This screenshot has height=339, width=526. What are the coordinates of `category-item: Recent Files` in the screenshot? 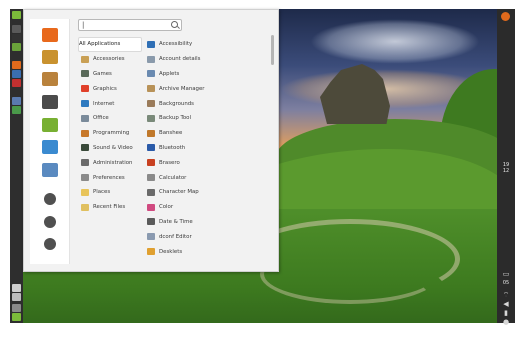 It's located at (110, 207).